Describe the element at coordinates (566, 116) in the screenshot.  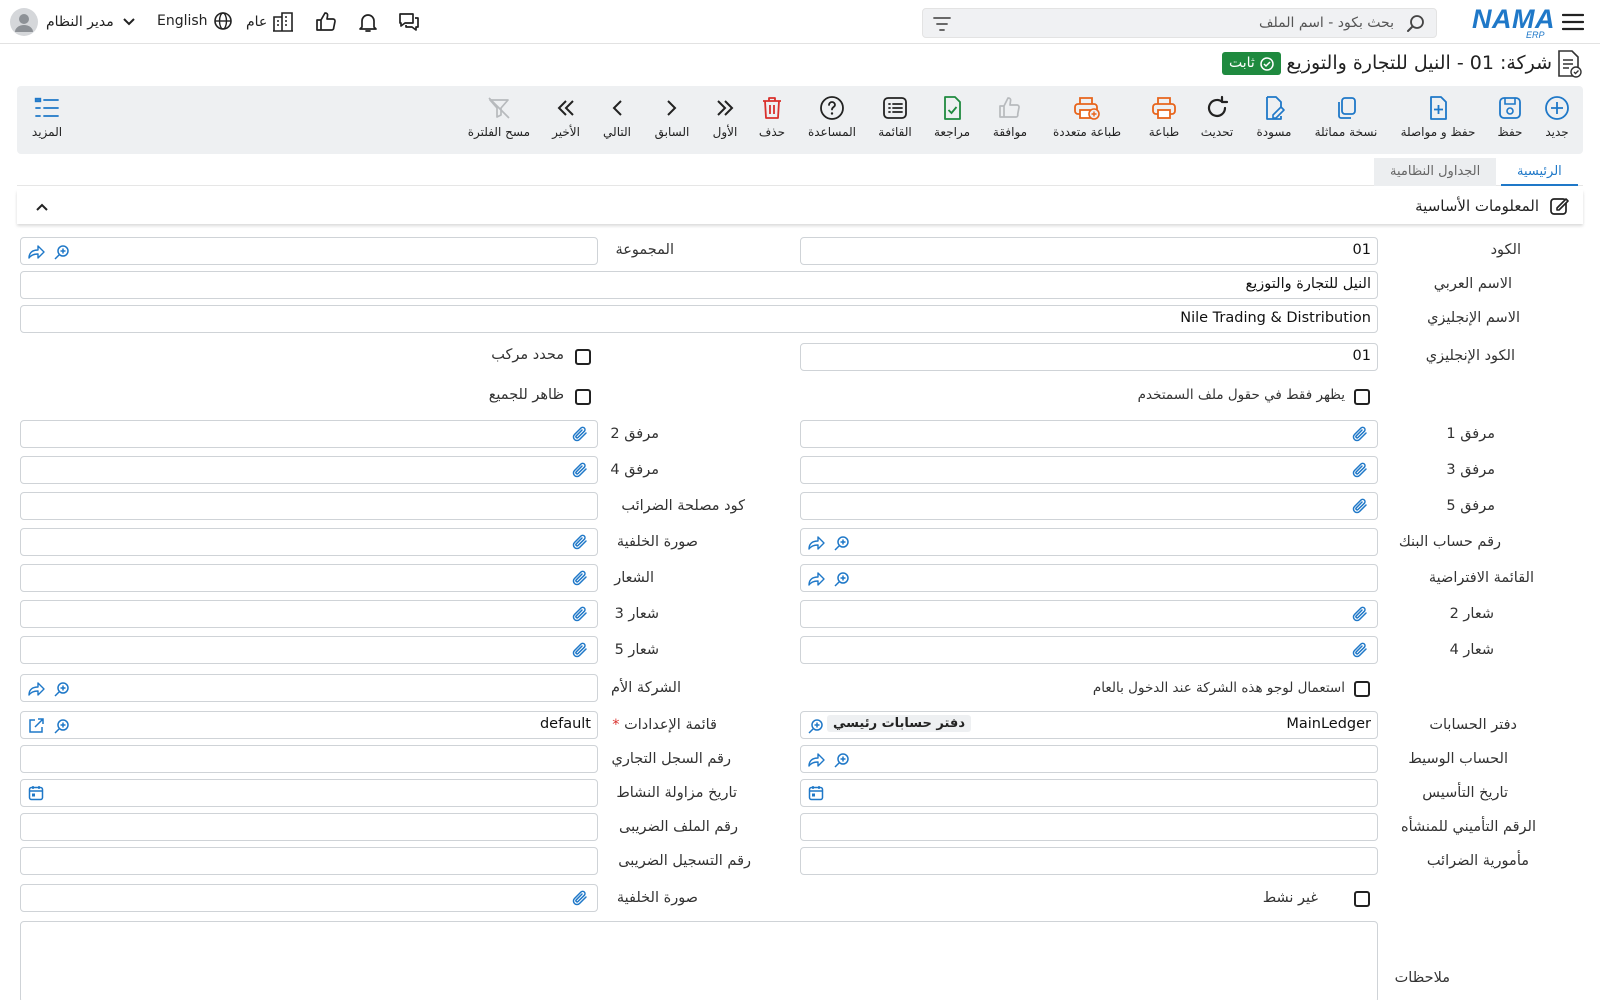
I see `last-button: الأخير` at that location.